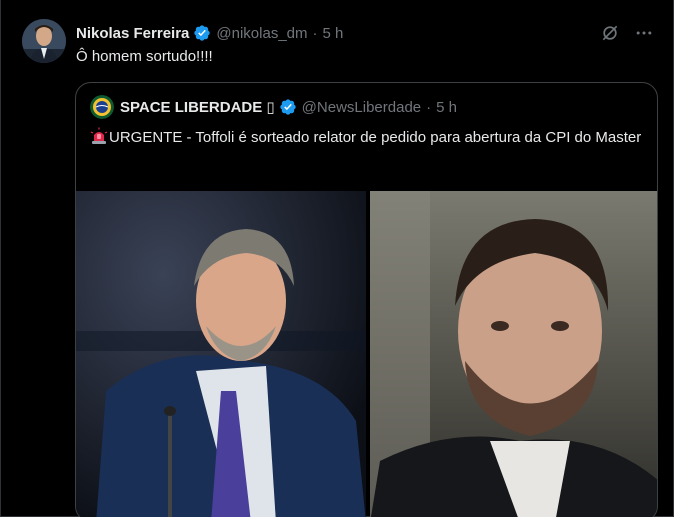 Image resolution: width=674 pixels, height=517 pixels. What do you see at coordinates (99, 136) in the screenshot?
I see `police-light-icon` at bounding box center [99, 136].